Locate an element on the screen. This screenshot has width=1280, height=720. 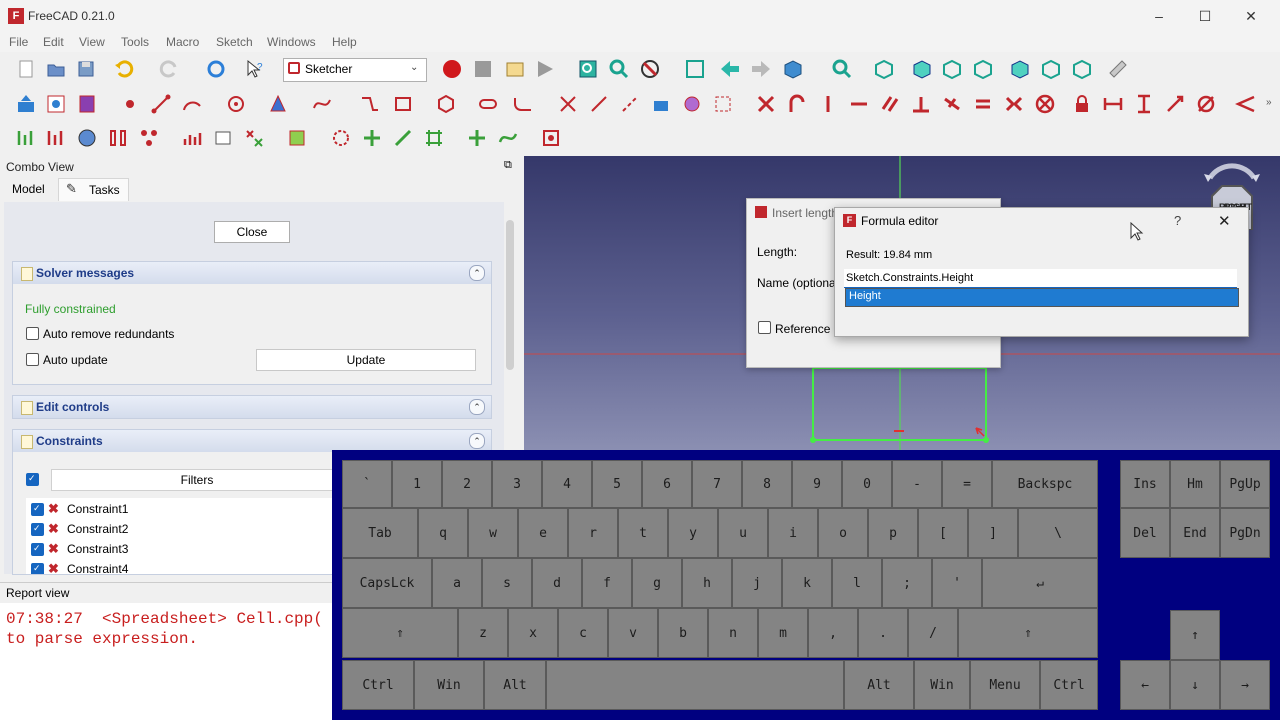
trim-icon is located at coordinates (568, 104).